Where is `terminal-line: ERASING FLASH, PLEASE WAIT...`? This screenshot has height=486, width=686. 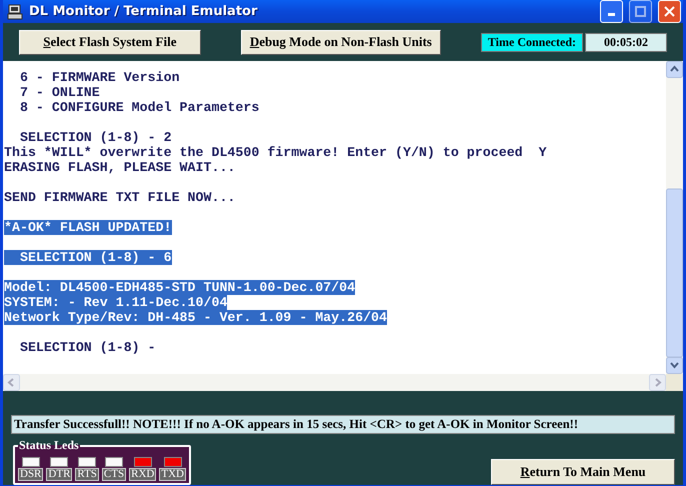
terminal-line: ERASING FLASH, PLEASE WAIT... is located at coordinates (120, 167).